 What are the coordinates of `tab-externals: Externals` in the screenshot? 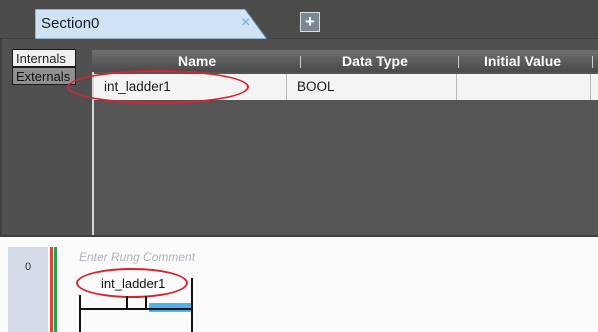 It's located at (44, 76).